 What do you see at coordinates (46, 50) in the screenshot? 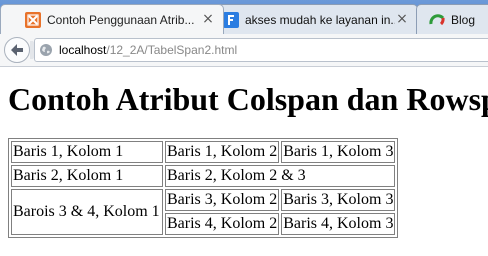
I see `globe-icon` at bounding box center [46, 50].